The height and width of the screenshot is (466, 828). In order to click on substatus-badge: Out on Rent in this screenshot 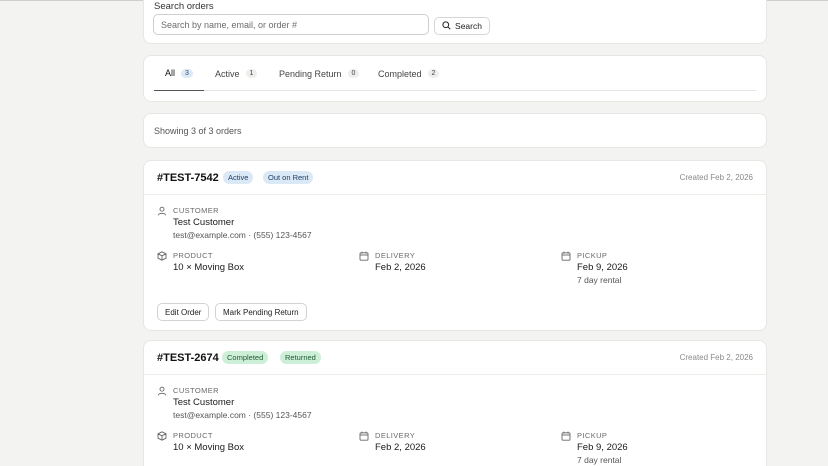, I will do `click(288, 177)`.